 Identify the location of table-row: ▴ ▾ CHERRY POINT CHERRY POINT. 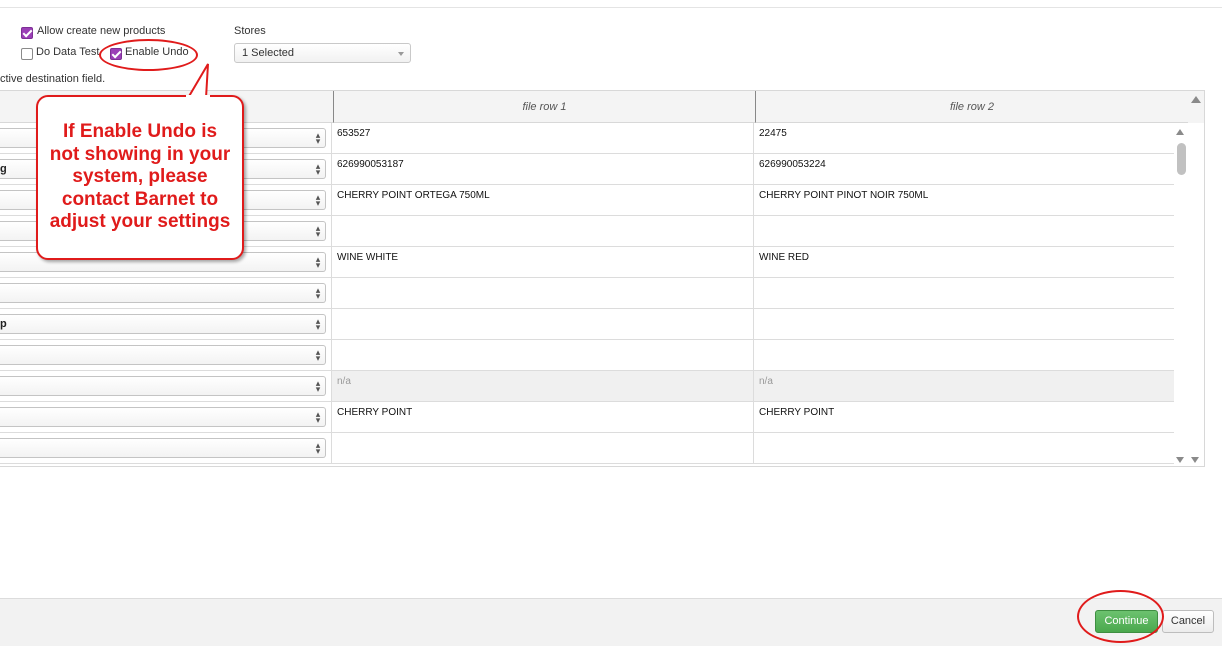
(587, 417).